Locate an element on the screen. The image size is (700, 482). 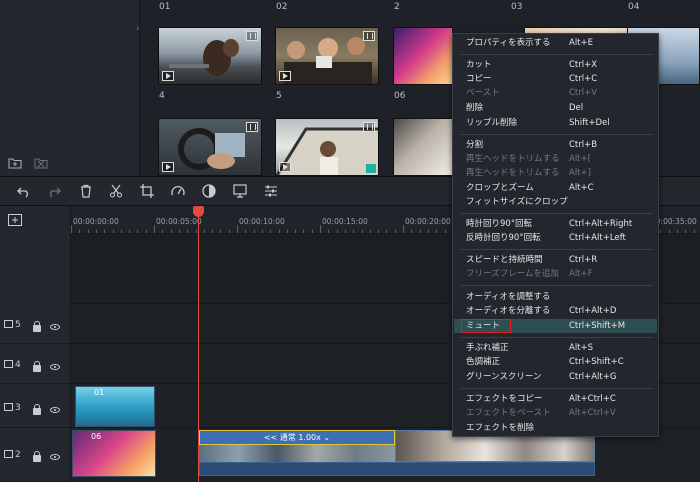
menu-item-split: 分割 Ctrl+B is located at coordinates (555, 145).